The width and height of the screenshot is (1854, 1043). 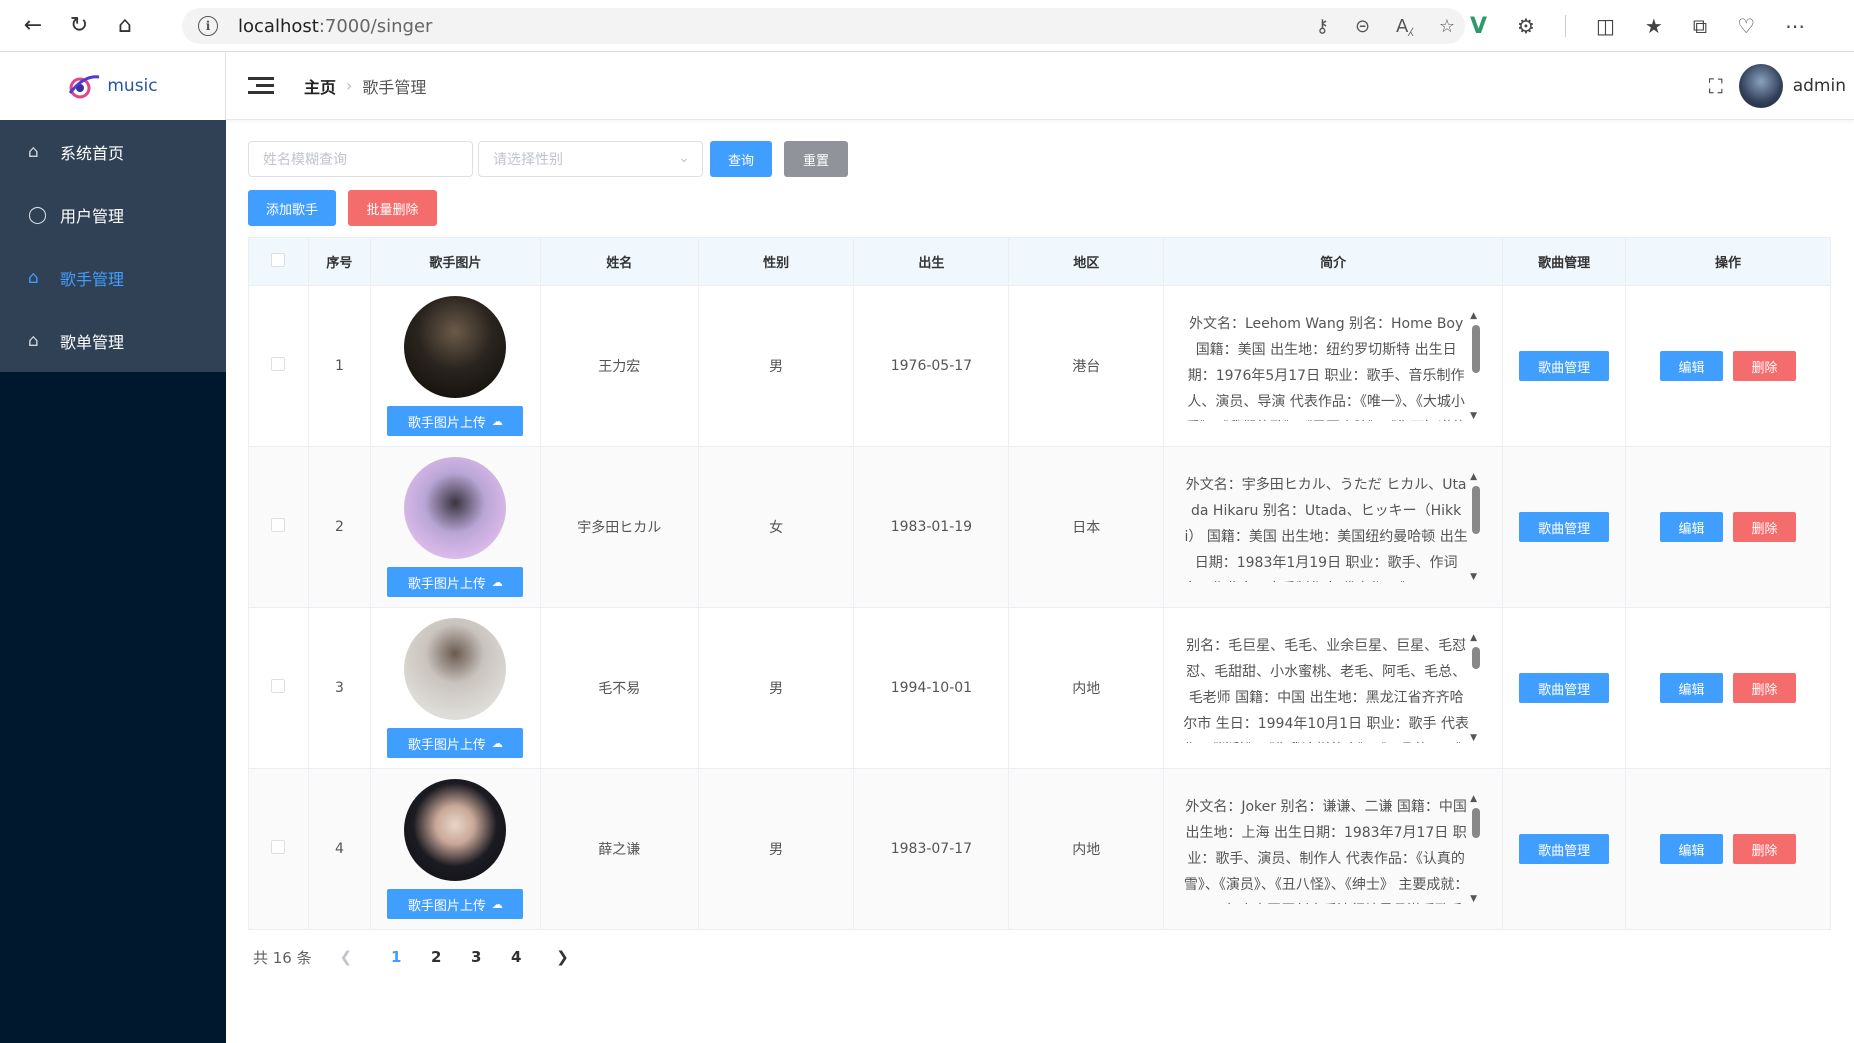 What do you see at coordinates (1654, 26) in the screenshot?
I see `favorites-icon: ★` at bounding box center [1654, 26].